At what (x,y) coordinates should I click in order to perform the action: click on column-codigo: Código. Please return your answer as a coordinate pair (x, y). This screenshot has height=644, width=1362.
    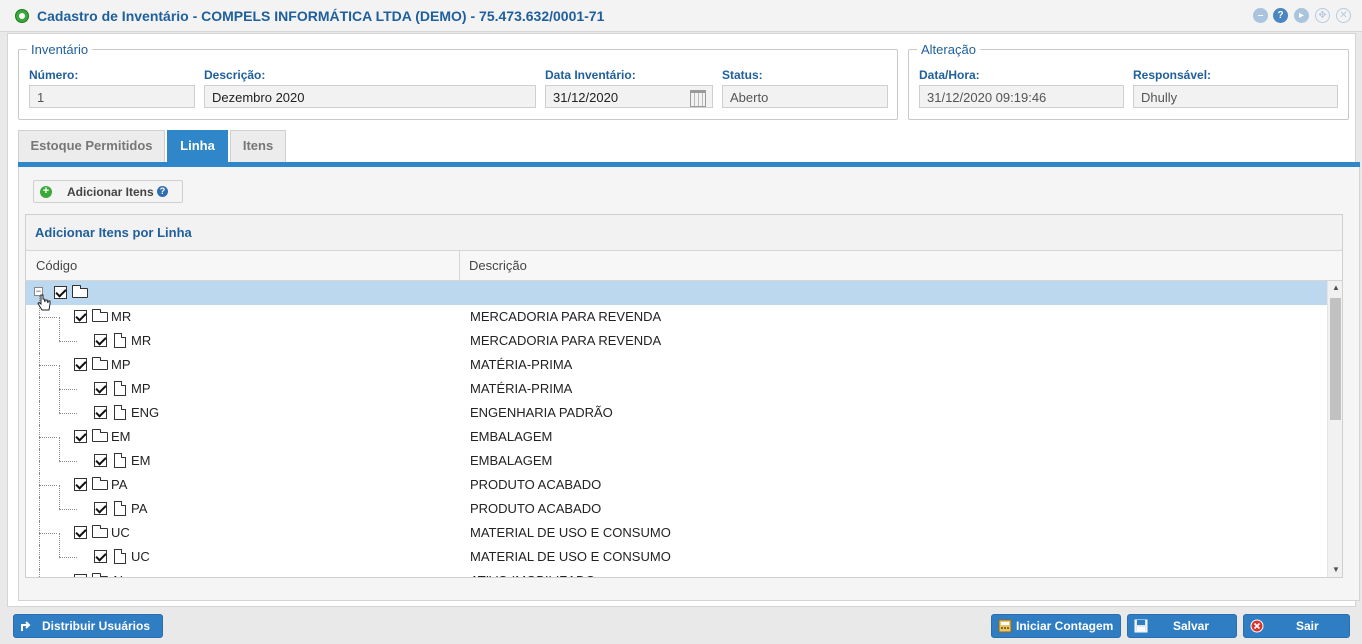
    Looking at the image, I should click on (56, 266).